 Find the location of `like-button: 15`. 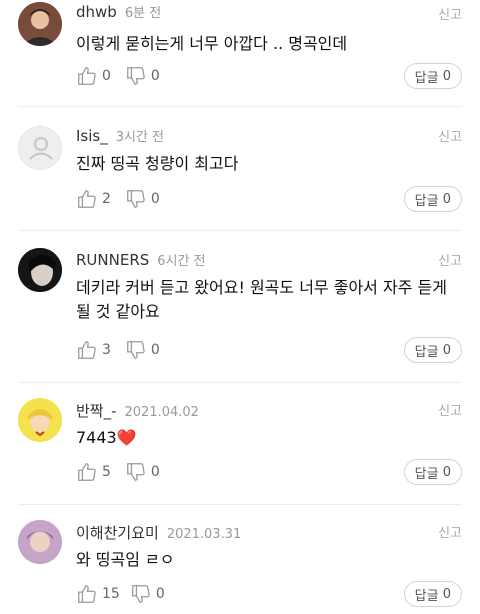

like-button: 15 is located at coordinates (98, 594).